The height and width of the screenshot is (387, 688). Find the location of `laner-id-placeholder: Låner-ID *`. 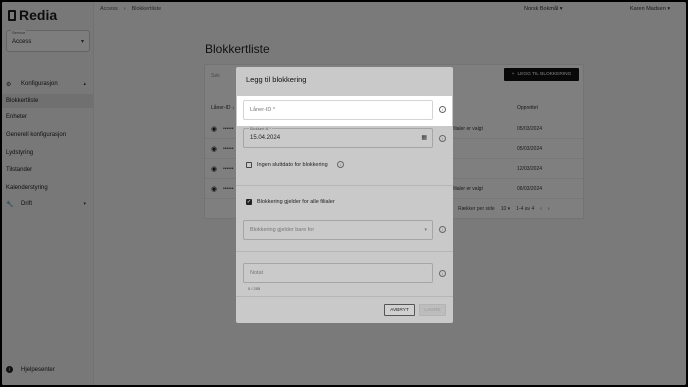

laner-id-placeholder: Låner-ID * is located at coordinates (263, 110).